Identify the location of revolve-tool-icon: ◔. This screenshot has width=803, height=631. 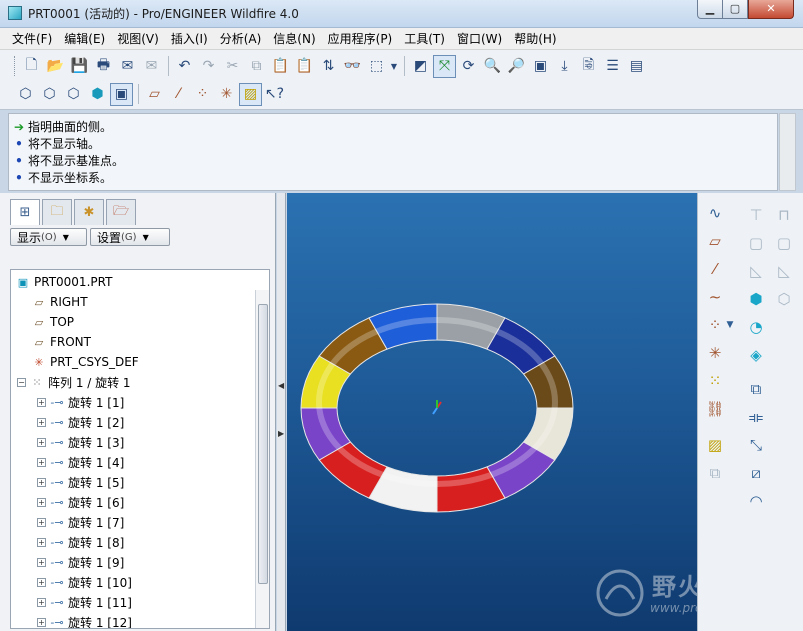
(756, 327).